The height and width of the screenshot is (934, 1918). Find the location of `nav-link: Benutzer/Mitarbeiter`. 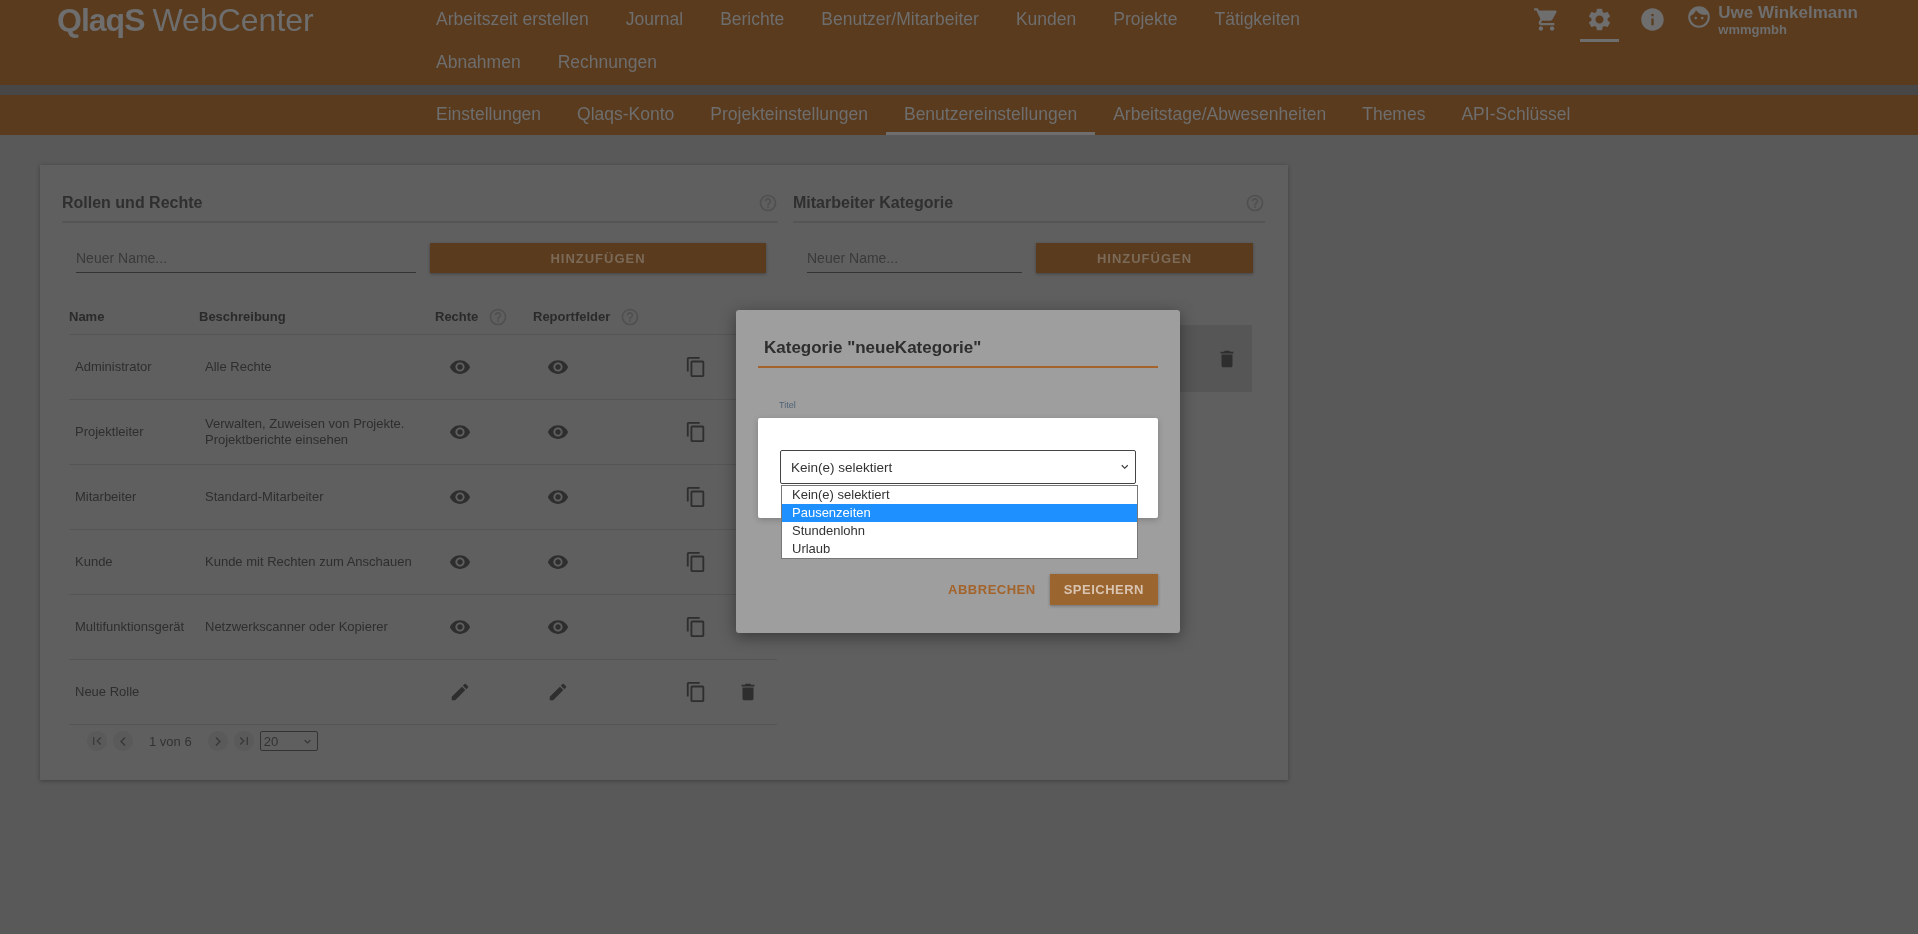

nav-link: Benutzer/Mitarbeiter is located at coordinates (900, 21).